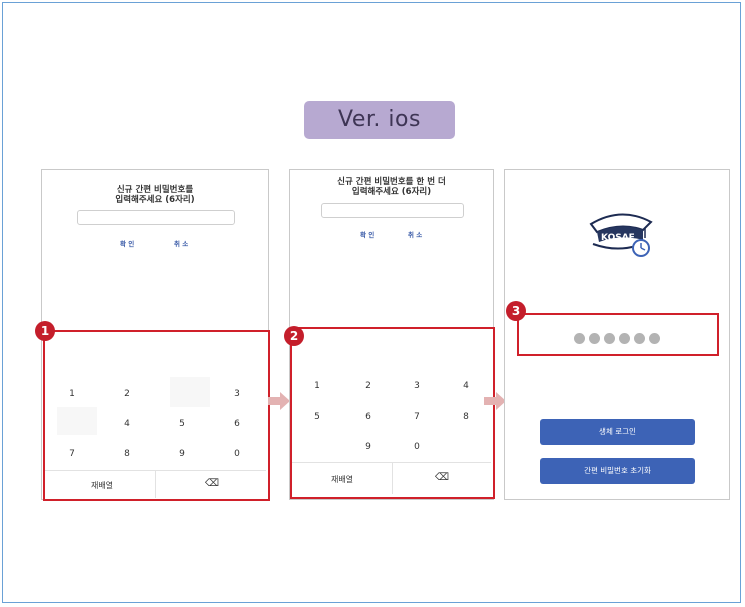 This screenshot has height=607, width=745. I want to click on password-dots, so click(617, 338).